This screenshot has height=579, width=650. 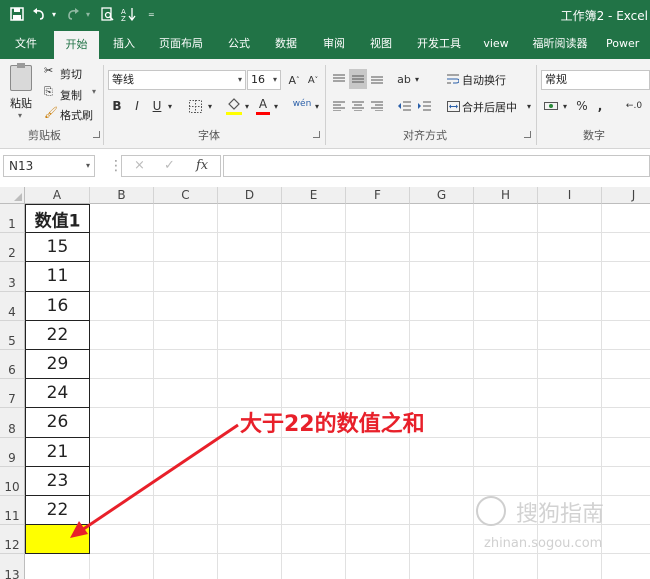 I want to click on annotation-arrow, so click(x=154, y=480).